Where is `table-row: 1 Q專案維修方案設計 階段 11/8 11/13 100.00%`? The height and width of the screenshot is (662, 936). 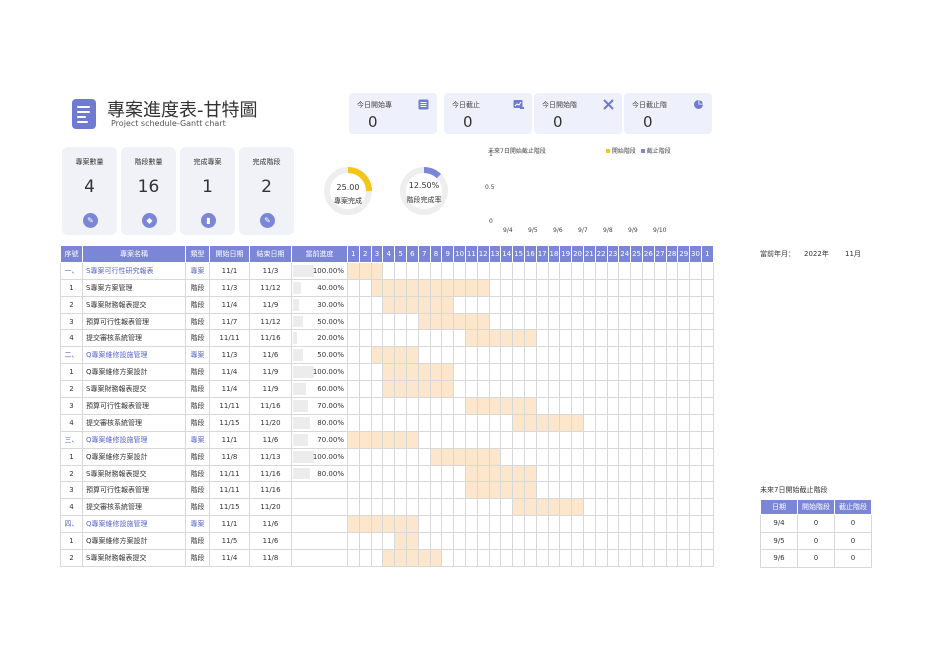
table-row: 1 Q專案維修方案設計 階段 11/8 11/13 100.00% is located at coordinates (387, 456).